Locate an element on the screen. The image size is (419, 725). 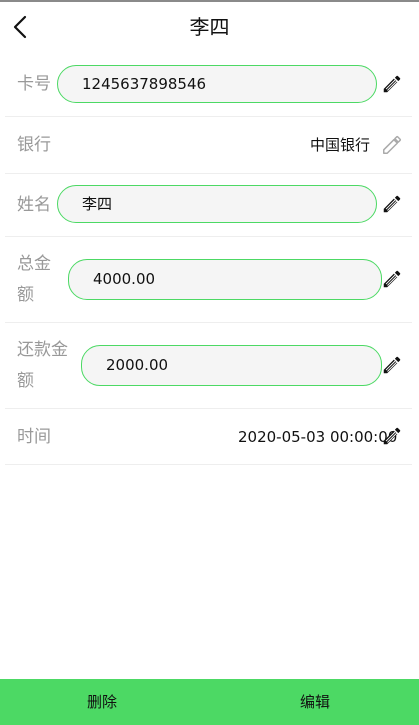
edit-button: 编辑 is located at coordinates (315, 702).